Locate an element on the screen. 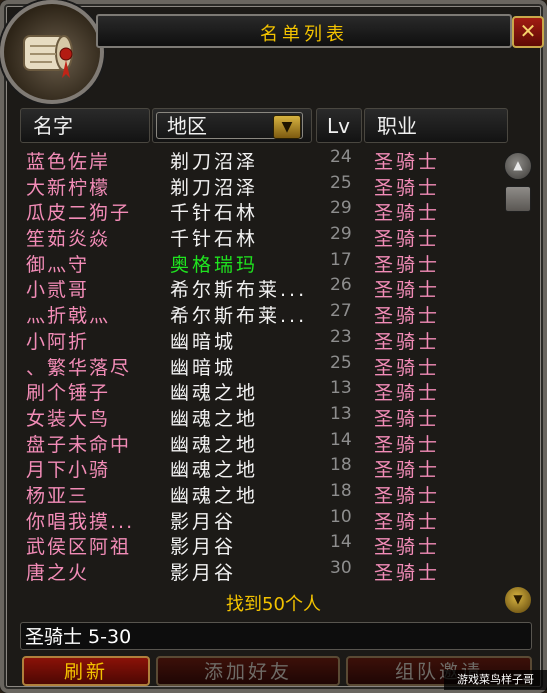 The width and height of the screenshot is (547, 693). player-name: 蓝色佐岸 is located at coordinates (68, 162).